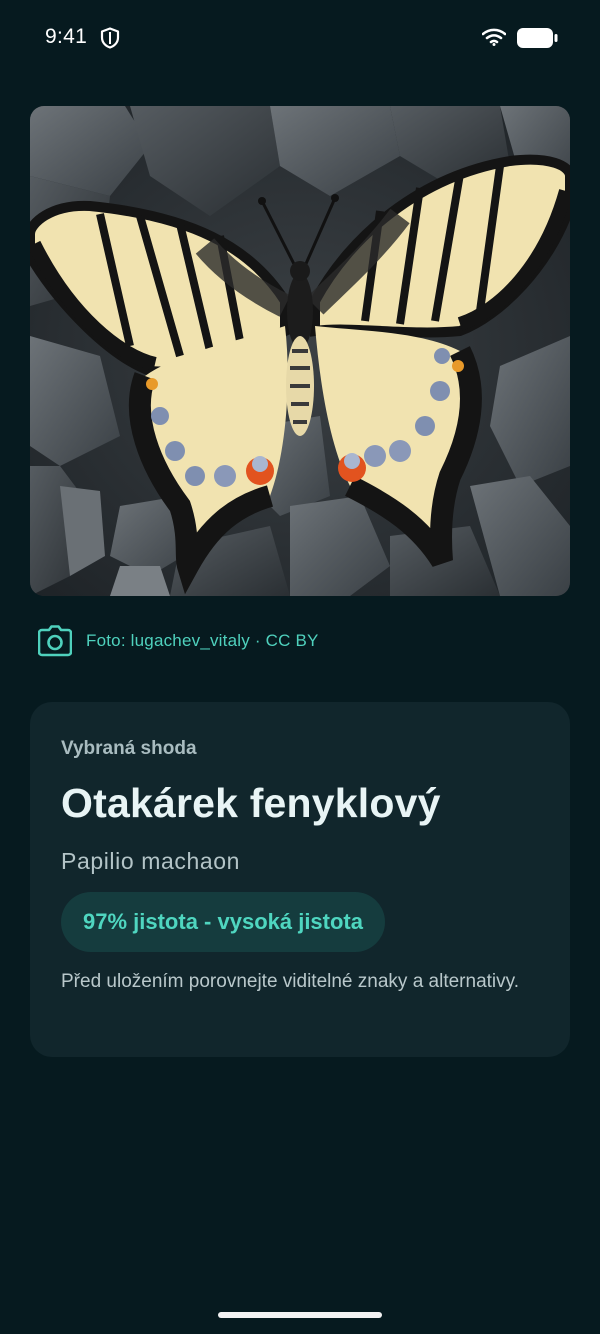 The width and height of the screenshot is (600, 1334). I want to click on shield-icon, so click(110, 38).